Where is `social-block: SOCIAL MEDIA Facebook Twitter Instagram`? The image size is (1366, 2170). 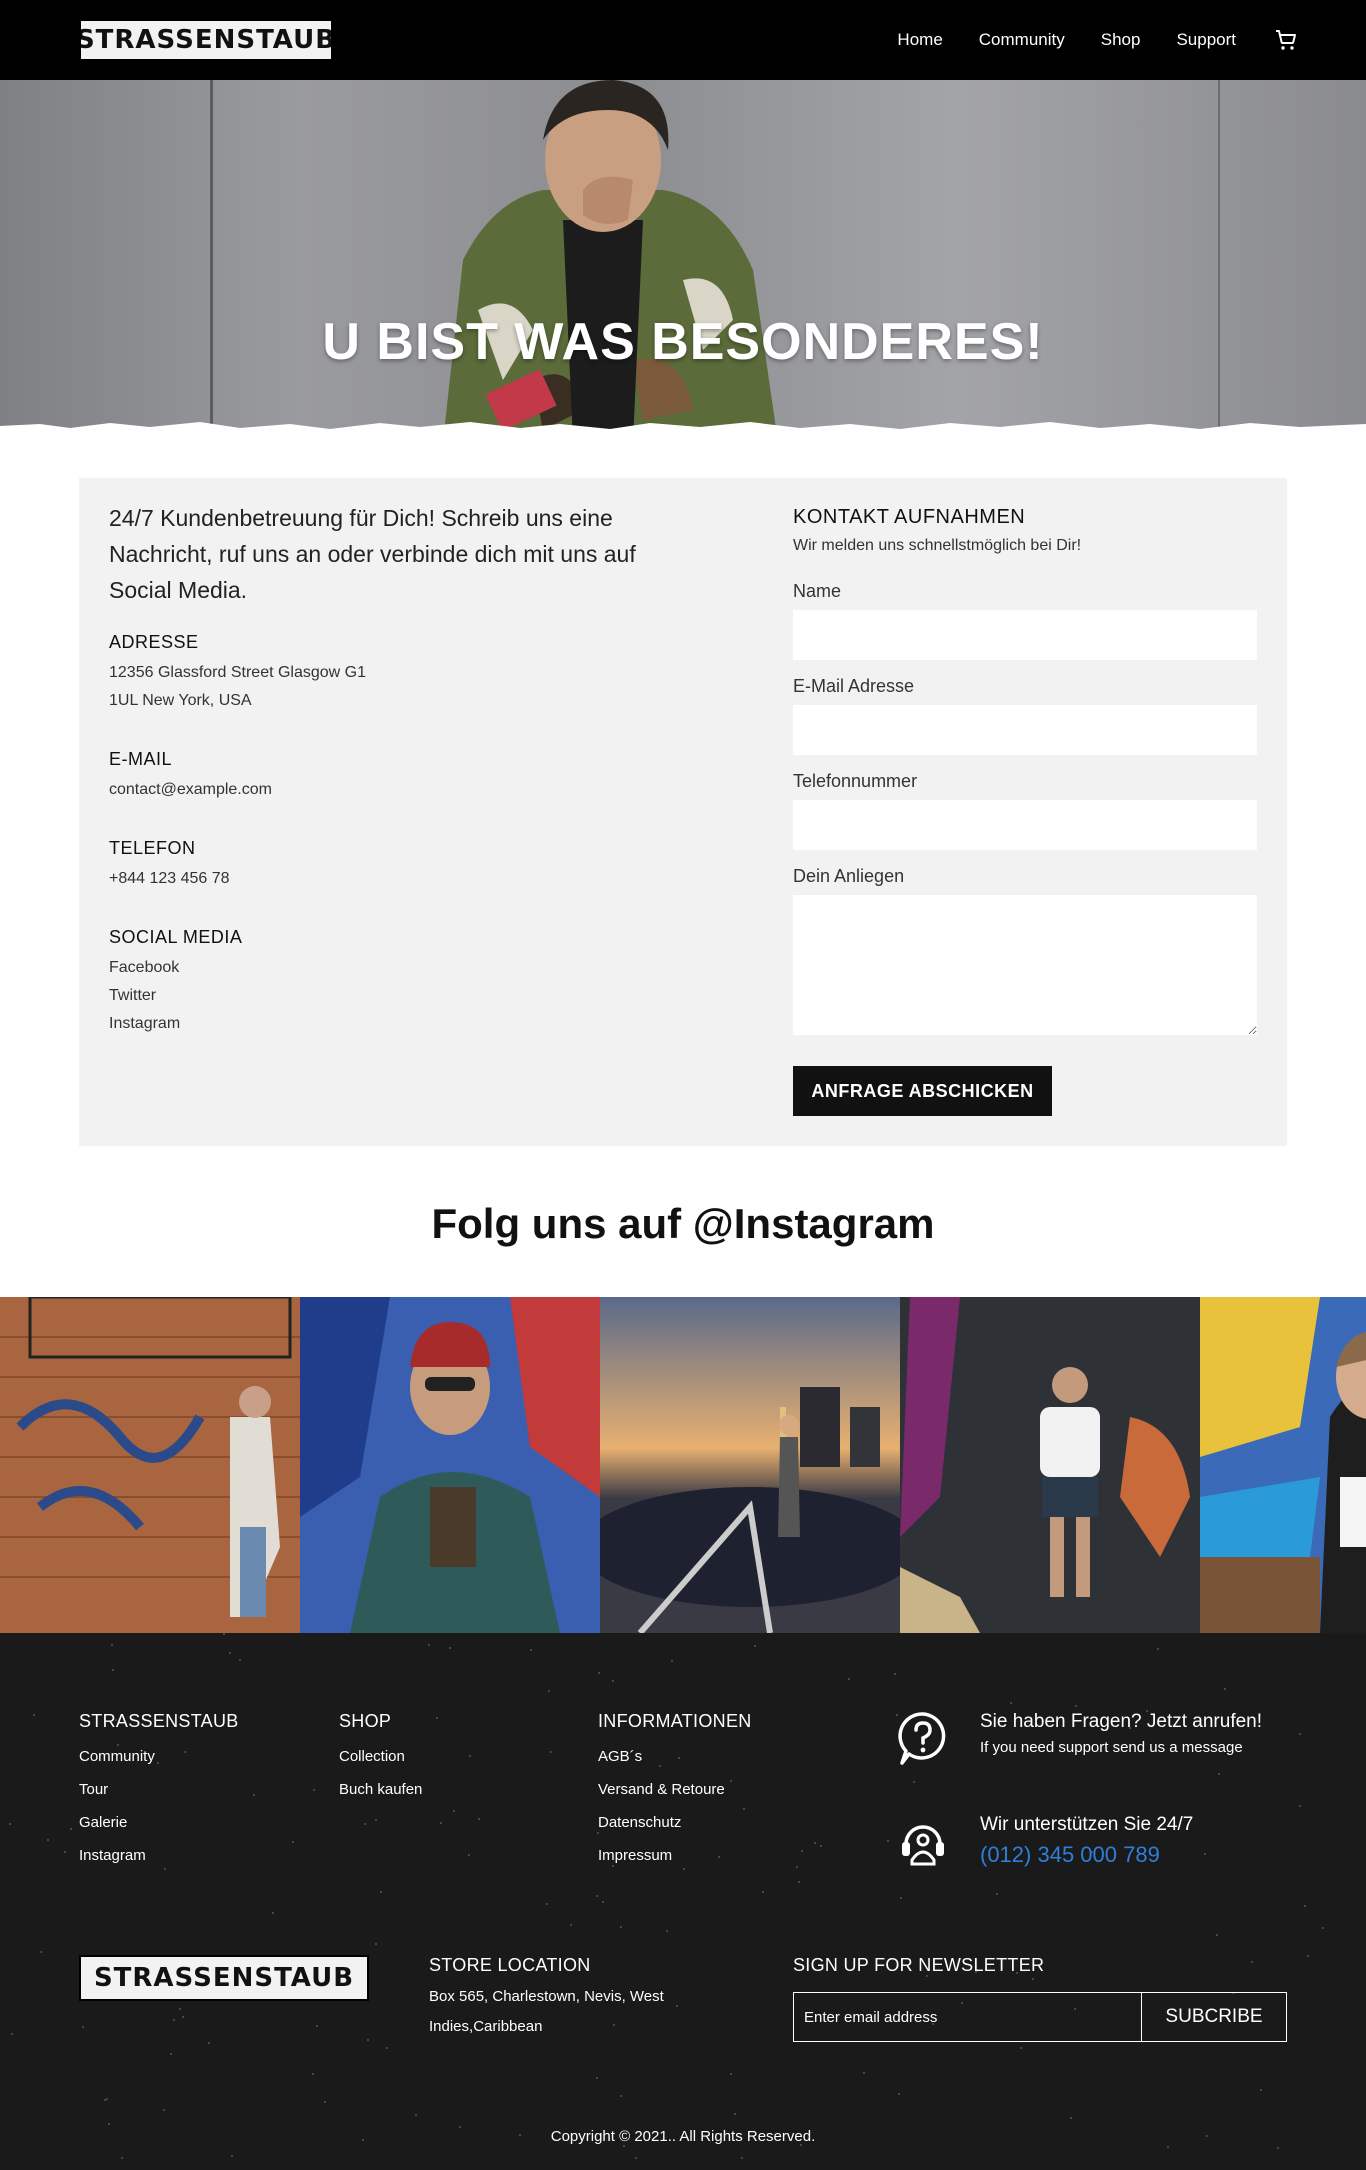
social-block: SOCIAL MEDIA Facebook Twitter Instagram is located at coordinates (175, 982).